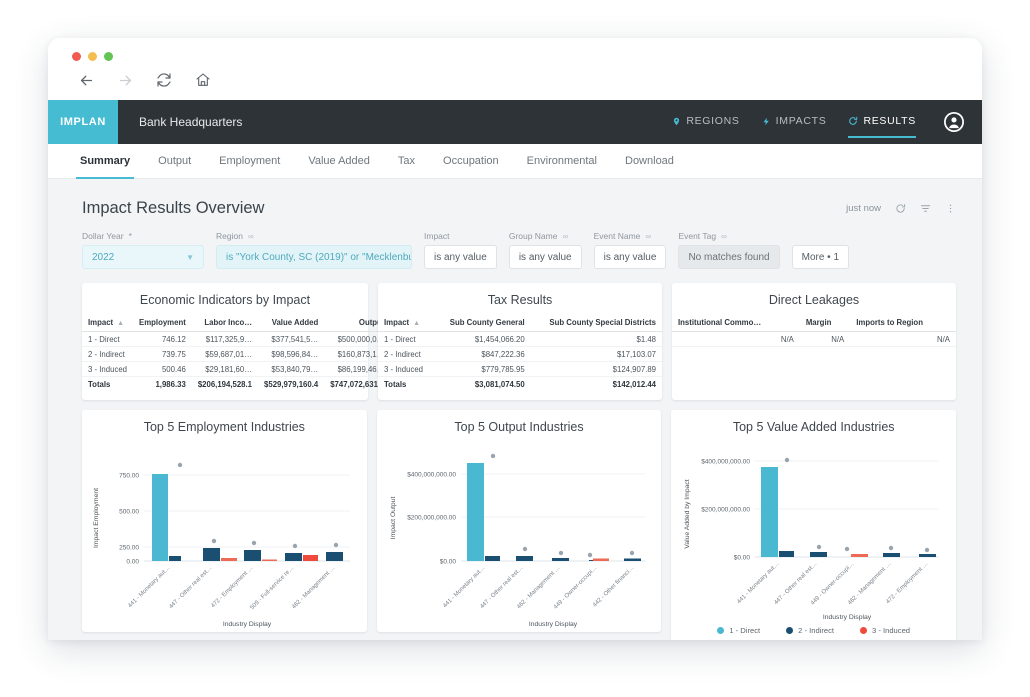 Image resolution: width=1030 pixels, height=697 pixels. What do you see at coordinates (515, 206) in the screenshot?
I see `page-title-row: Impact Results Overview just now` at bounding box center [515, 206].